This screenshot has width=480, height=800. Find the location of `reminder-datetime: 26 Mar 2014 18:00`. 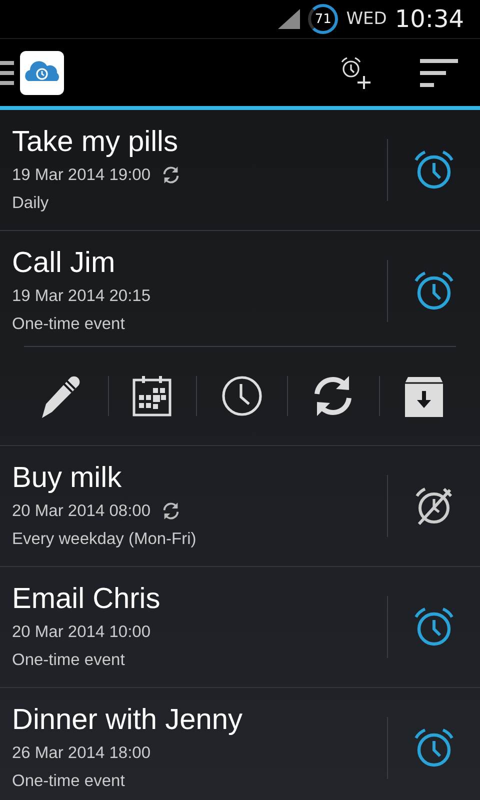

reminder-datetime: 26 Mar 2014 18:00 is located at coordinates (81, 753).